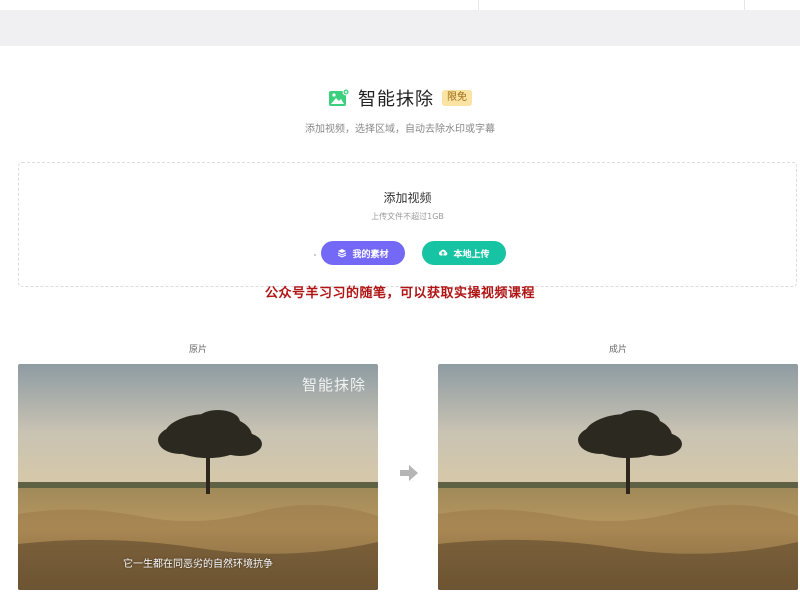  I want to click on top-bar, so click(400, 23).